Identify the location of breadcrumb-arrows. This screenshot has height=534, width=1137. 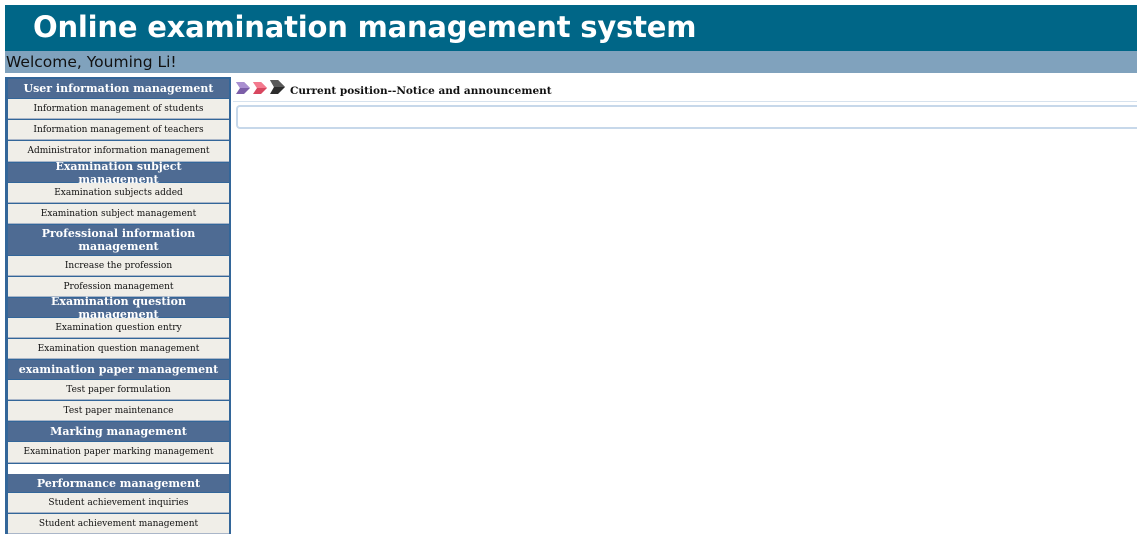
(260, 87).